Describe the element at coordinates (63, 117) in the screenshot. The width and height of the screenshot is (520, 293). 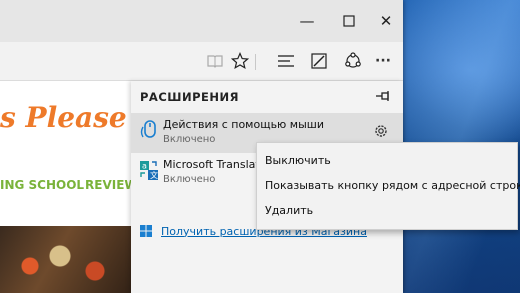
I see `site-logo: s Please` at that location.